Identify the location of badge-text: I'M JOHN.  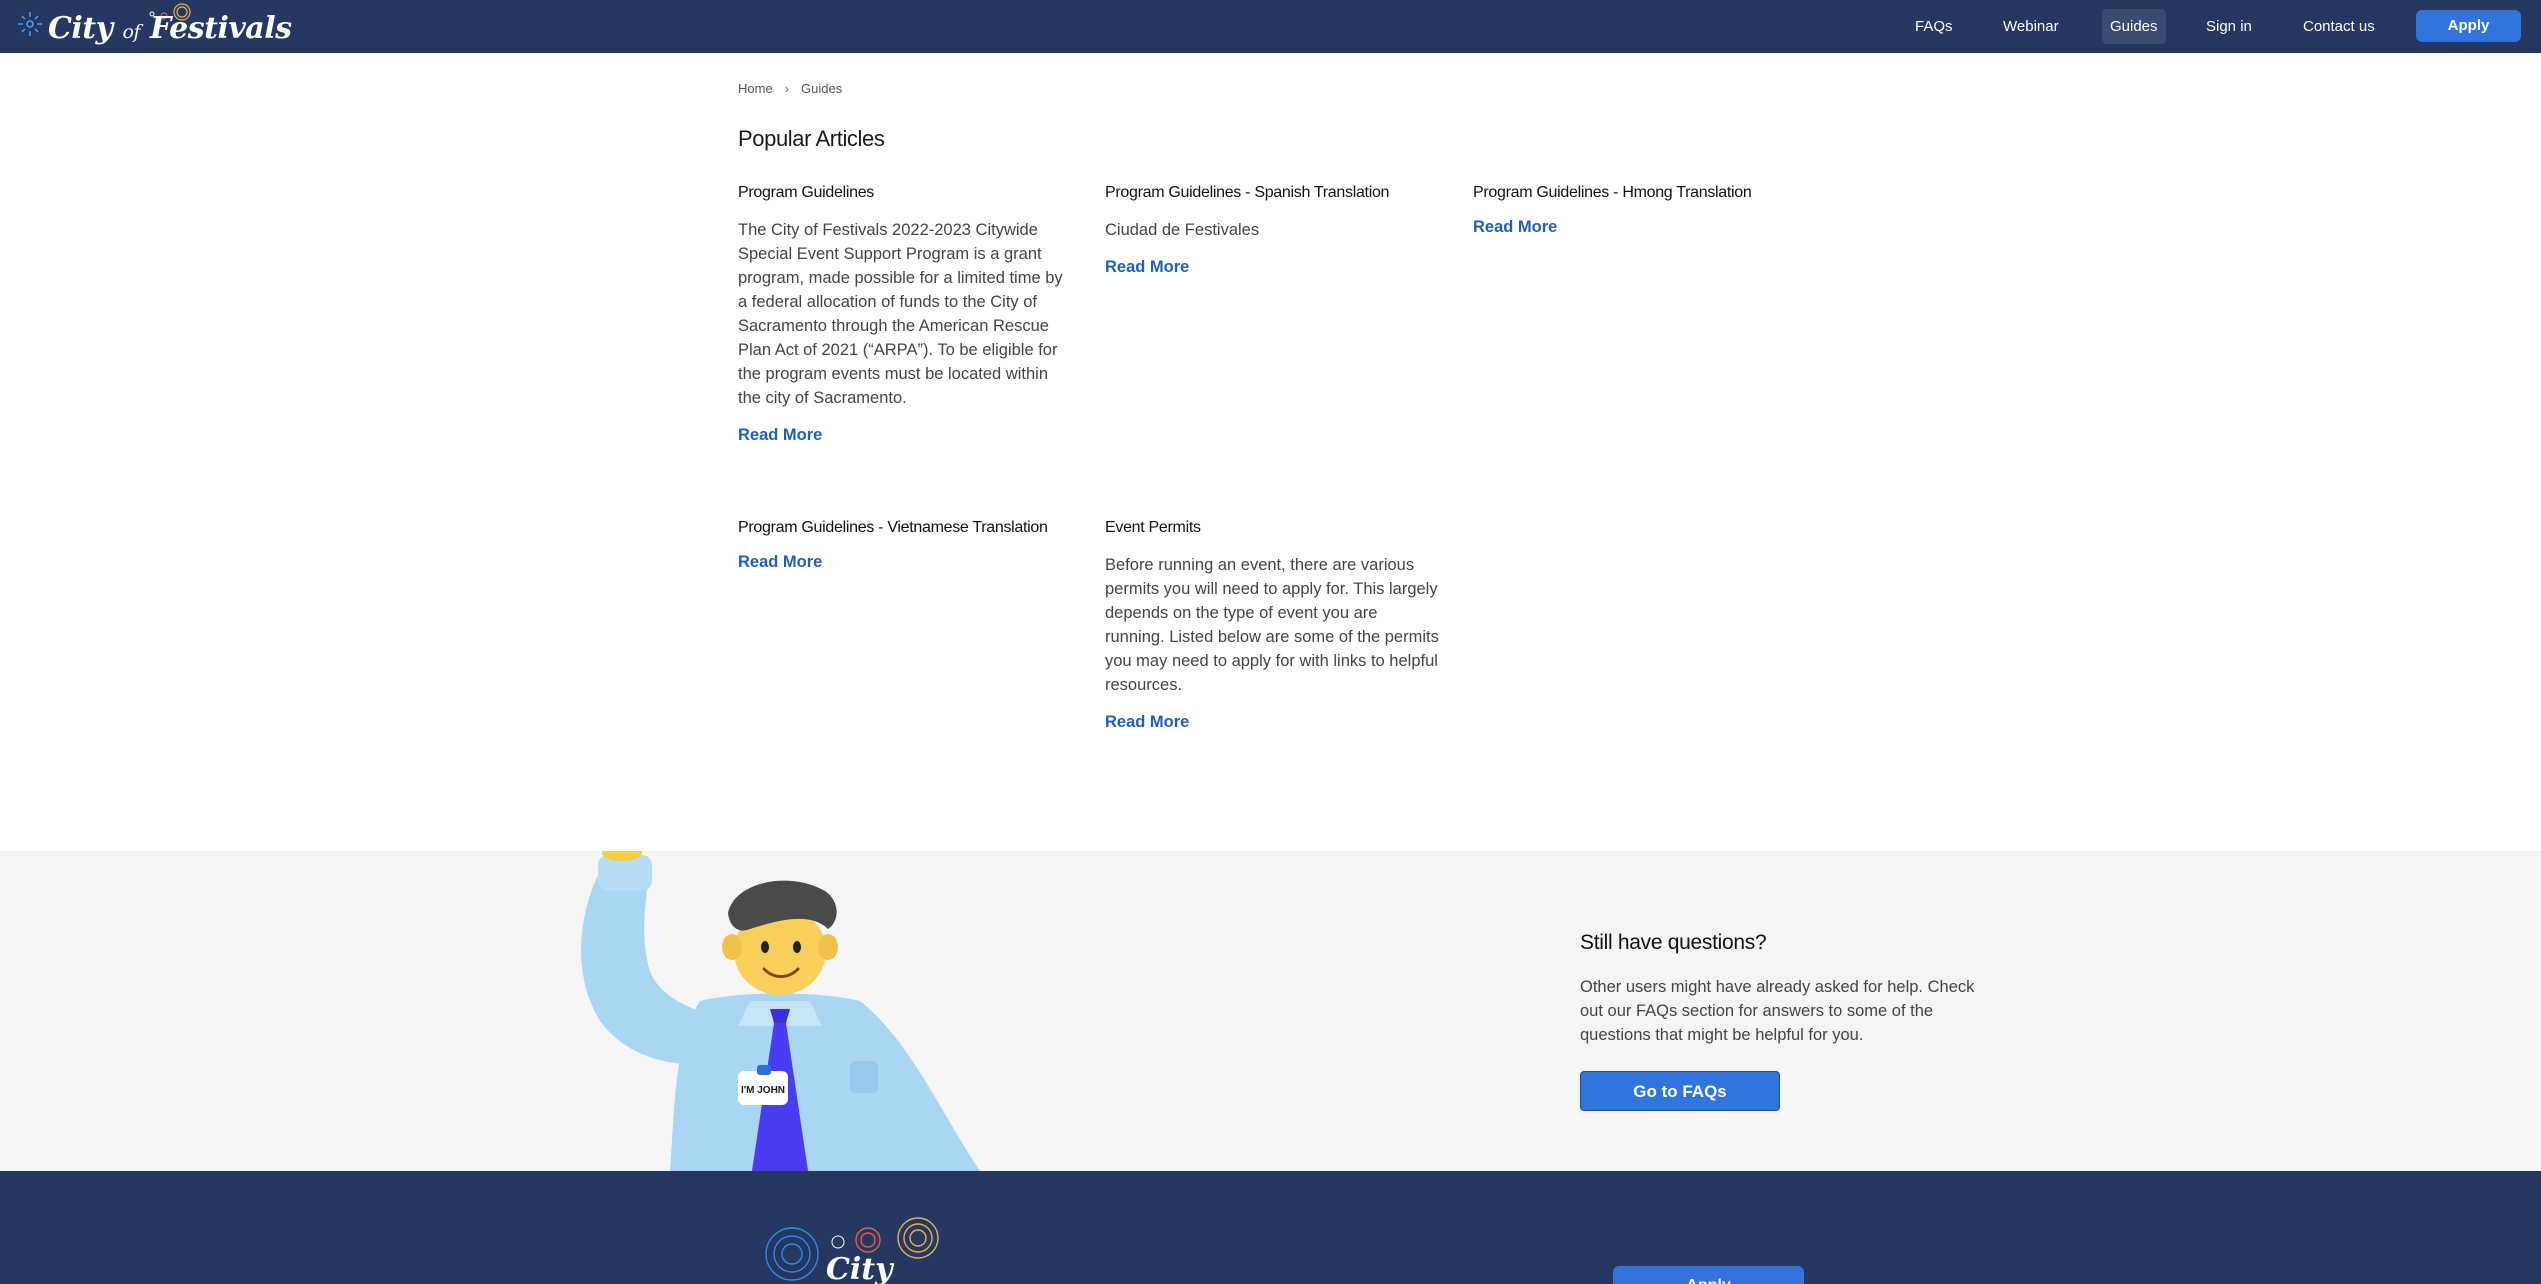
(763, 1090).